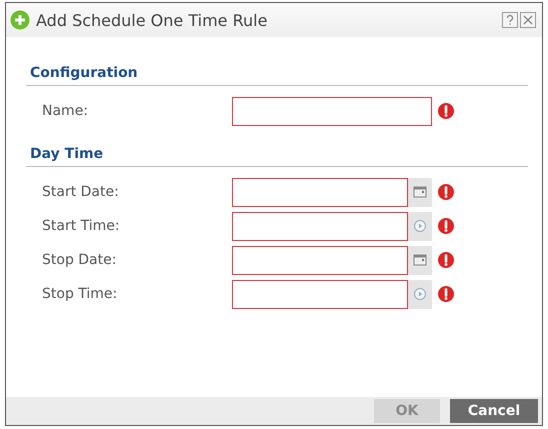  What do you see at coordinates (79, 260) in the screenshot?
I see `field-label: Stop Date:` at bounding box center [79, 260].